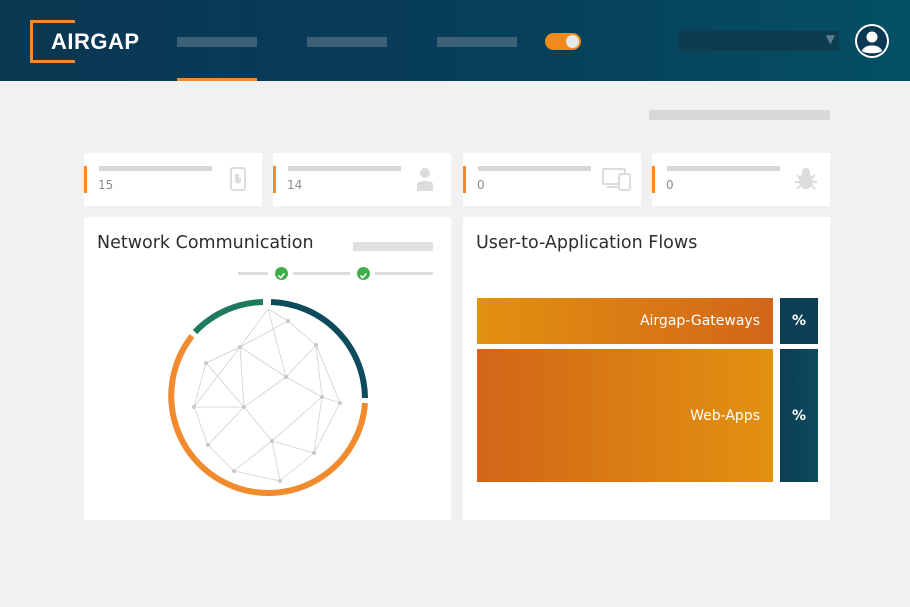 The width and height of the screenshot is (910, 607). I want to click on stat-card-endpoints: 0, so click(552, 179).